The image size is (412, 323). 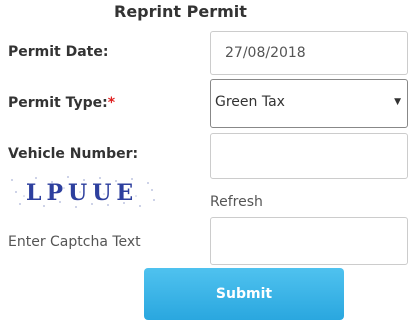 I want to click on permit-date-input, so click(x=309, y=53).